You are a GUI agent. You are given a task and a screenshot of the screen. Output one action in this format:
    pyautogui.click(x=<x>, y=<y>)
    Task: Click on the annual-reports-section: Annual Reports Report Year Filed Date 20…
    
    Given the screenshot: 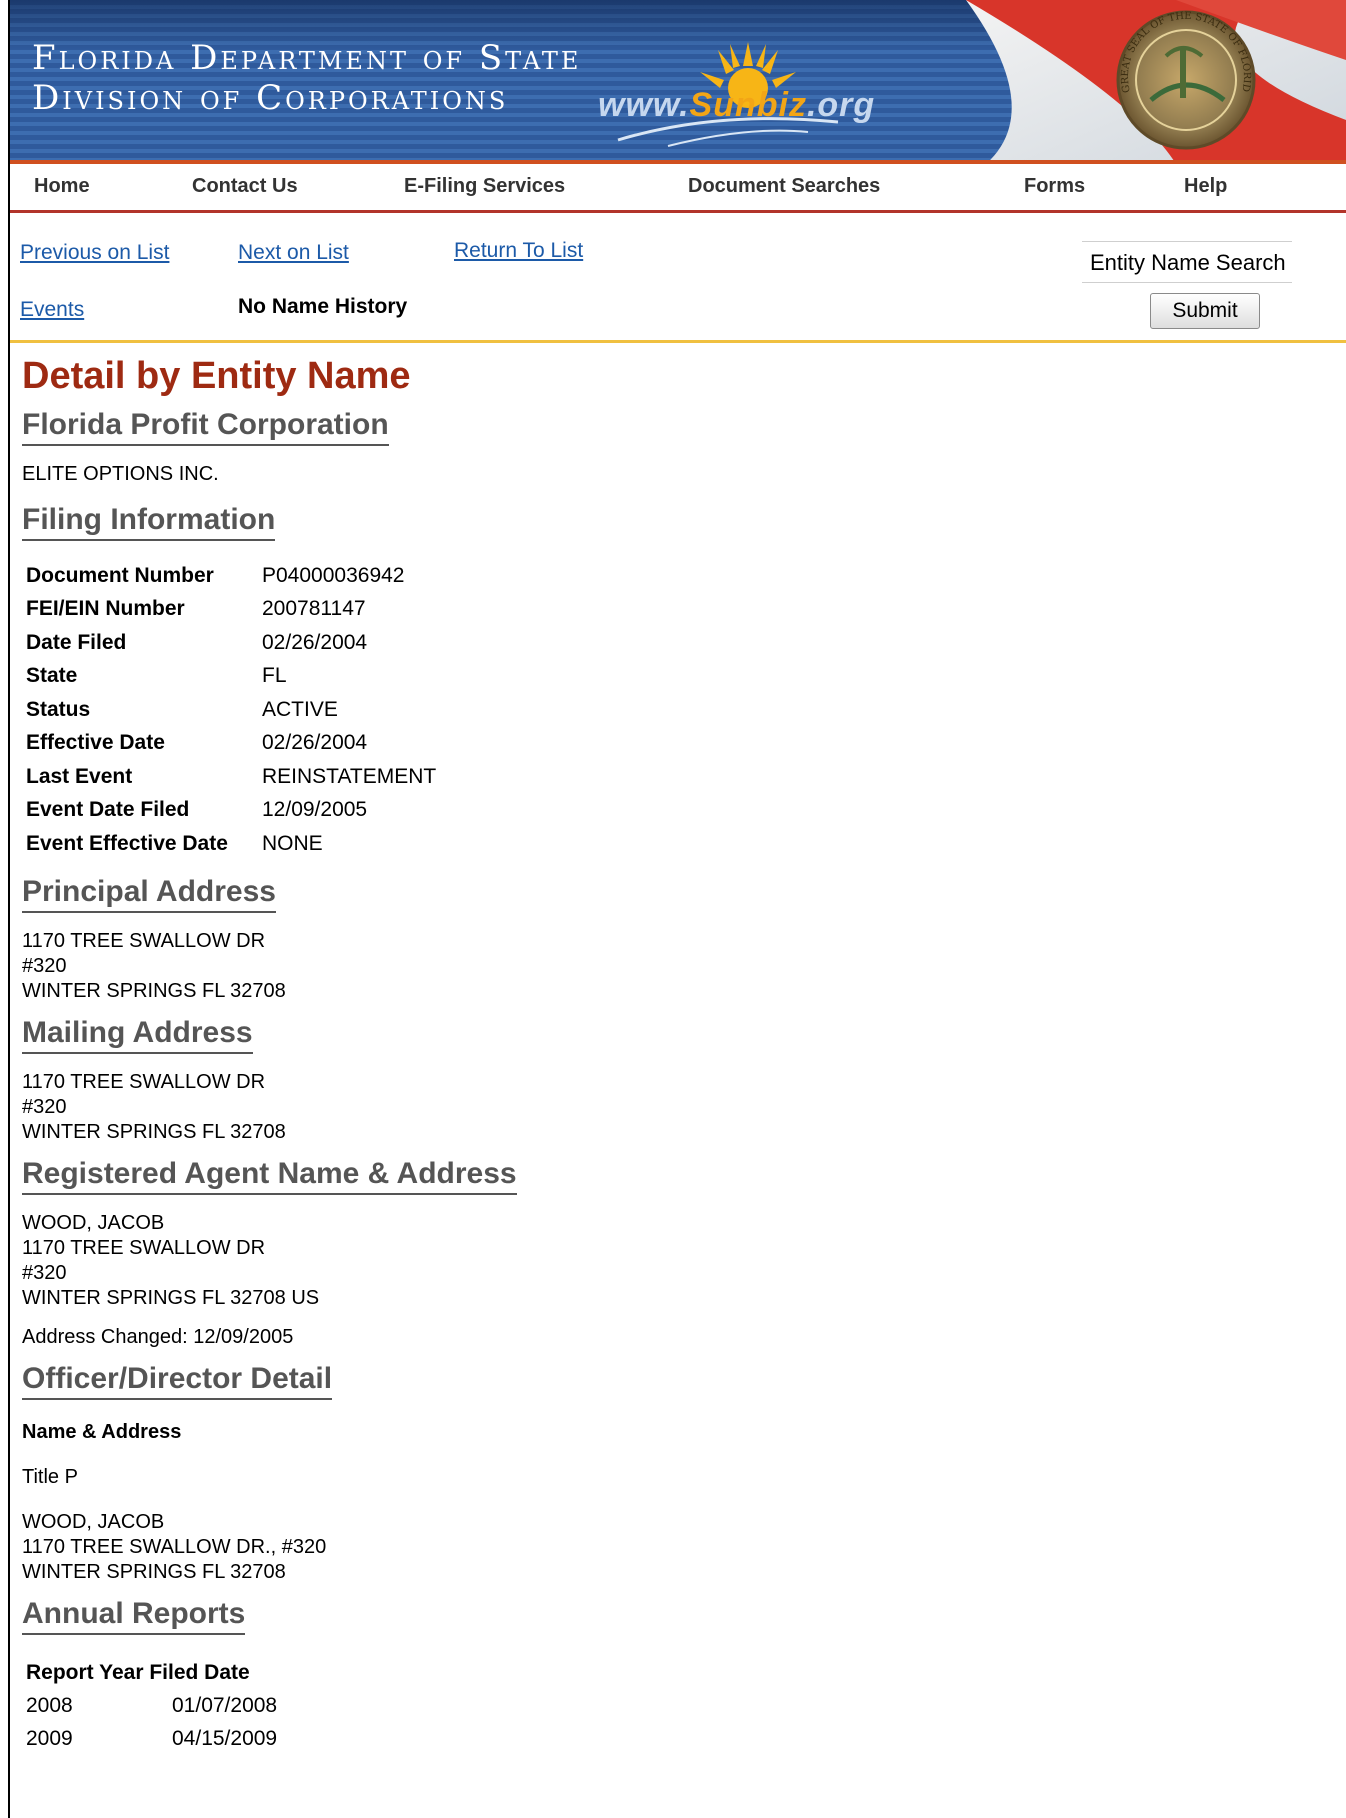 What is the action you would take?
    pyautogui.click(x=684, y=1676)
    